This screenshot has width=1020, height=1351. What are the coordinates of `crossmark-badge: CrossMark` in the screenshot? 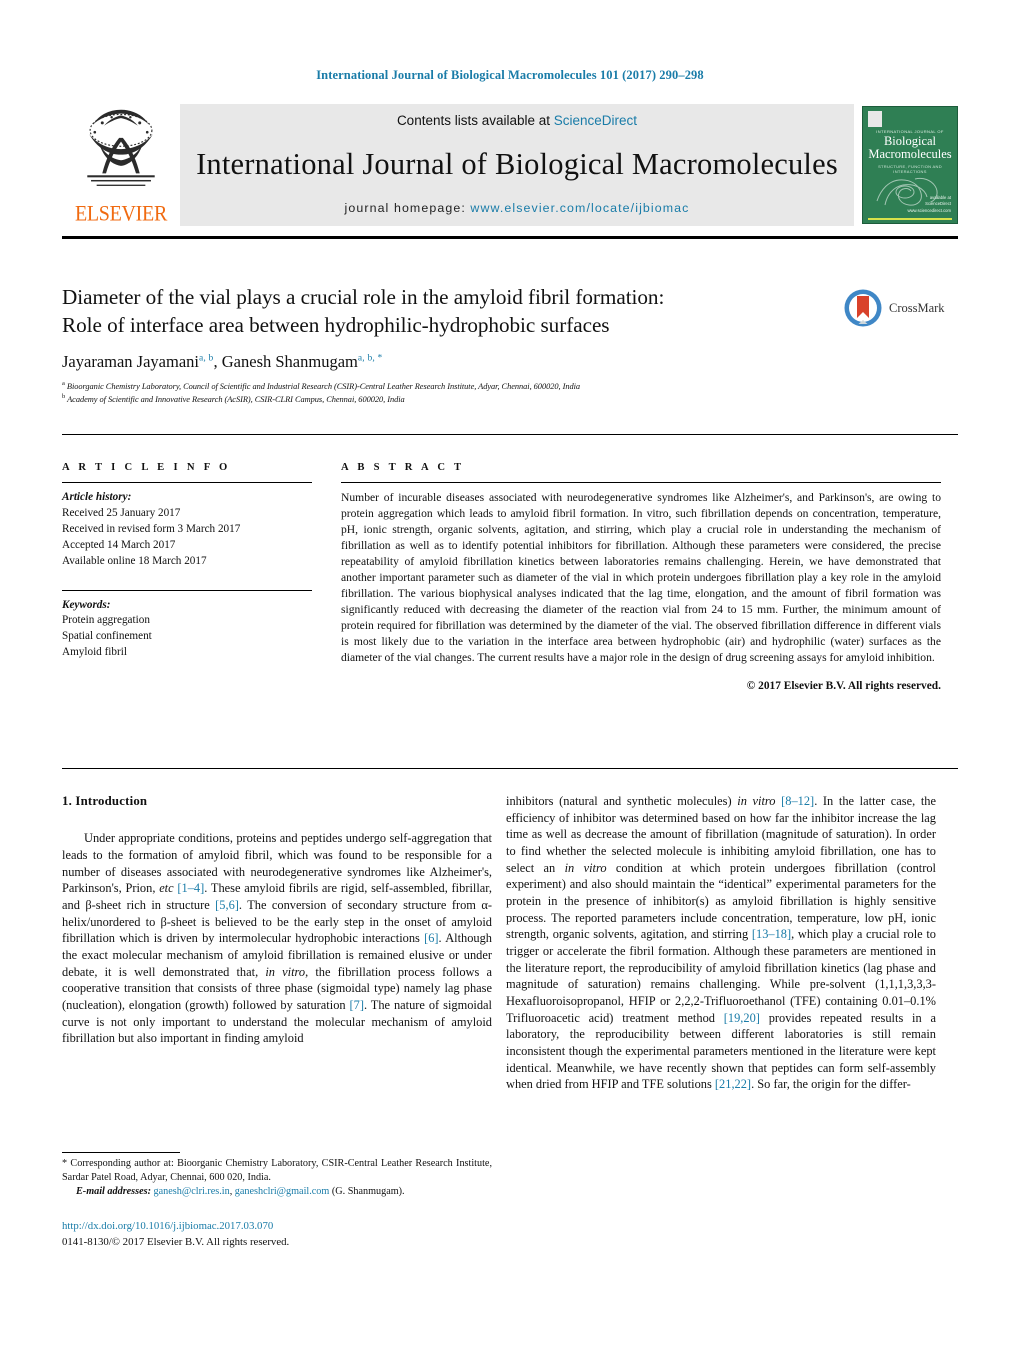 It's located at (899, 308).